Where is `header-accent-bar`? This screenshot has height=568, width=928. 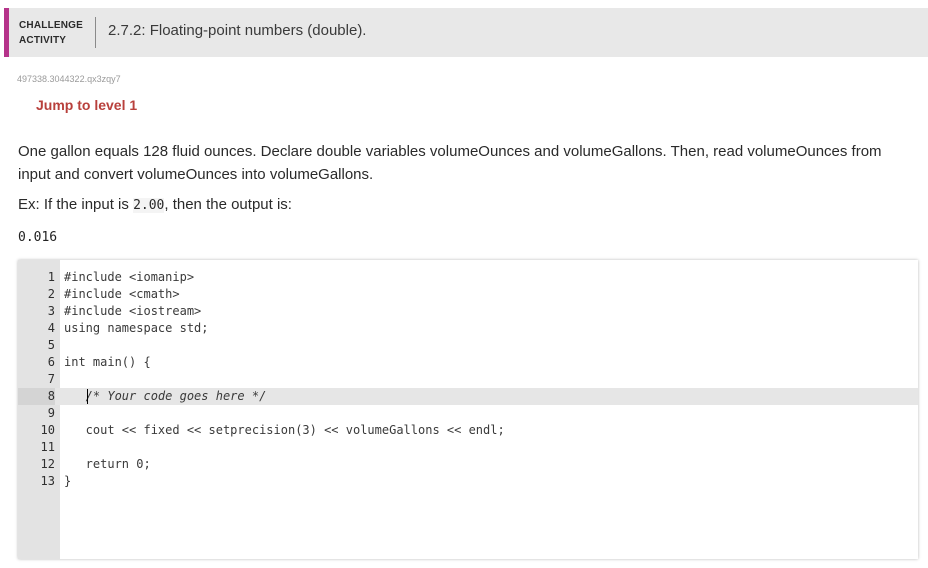 header-accent-bar is located at coordinates (6, 32).